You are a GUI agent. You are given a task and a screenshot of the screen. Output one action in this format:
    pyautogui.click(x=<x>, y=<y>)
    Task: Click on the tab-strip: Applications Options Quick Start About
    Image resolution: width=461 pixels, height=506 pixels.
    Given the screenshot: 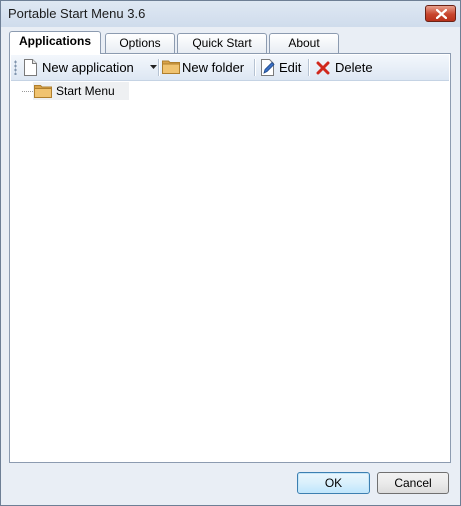 What is the action you would take?
    pyautogui.click(x=229, y=42)
    